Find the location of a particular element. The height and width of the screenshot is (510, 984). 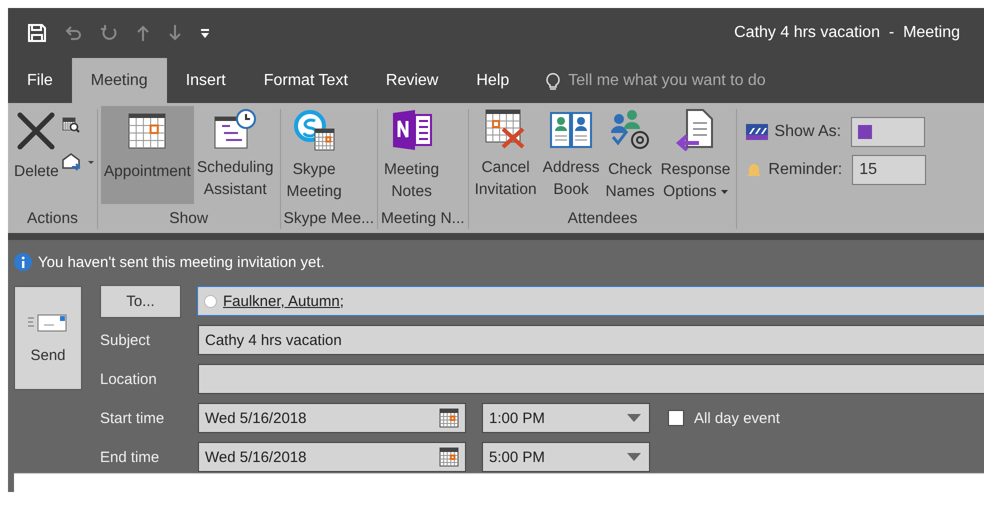

status-swatch-icon is located at coordinates (865, 132).